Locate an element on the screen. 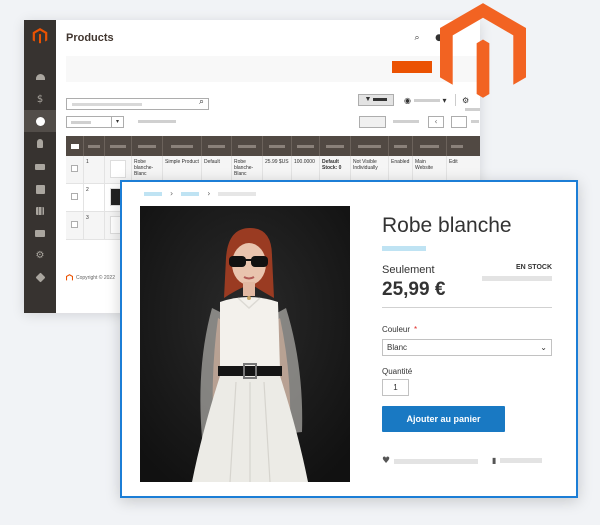 The width and height of the screenshot is (600, 525). magento-small-logo-icon is located at coordinates (40, 36).